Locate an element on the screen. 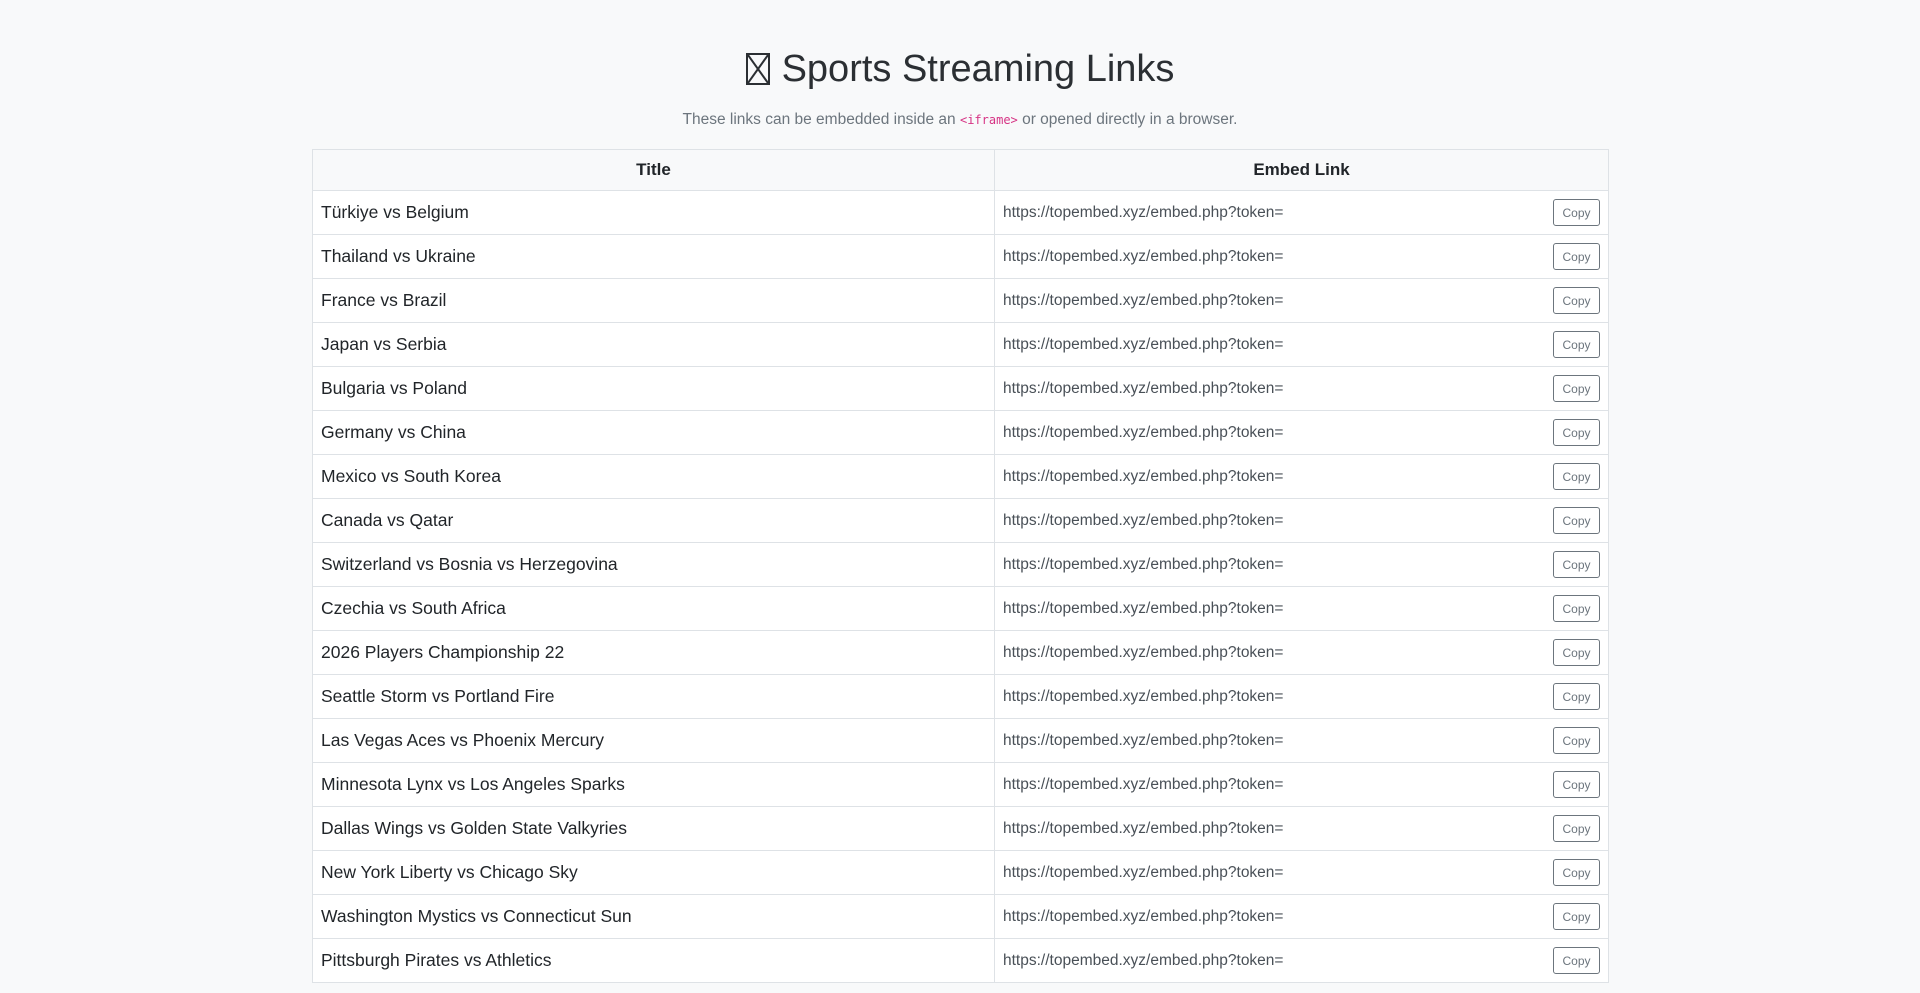  page-title: Sports Streaming Links is located at coordinates (960, 69).